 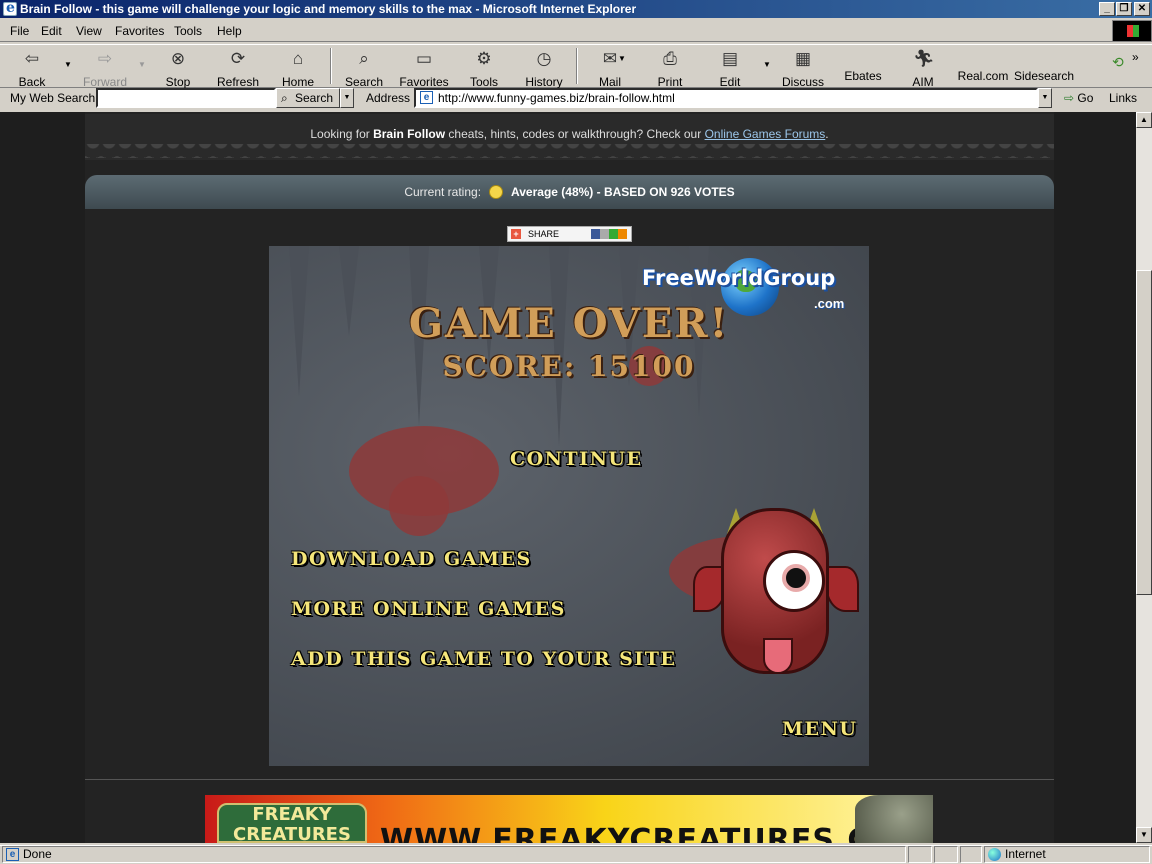 What do you see at coordinates (1078, 98) in the screenshot?
I see `go-button: ⇨ Go` at bounding box center [1078, 98].